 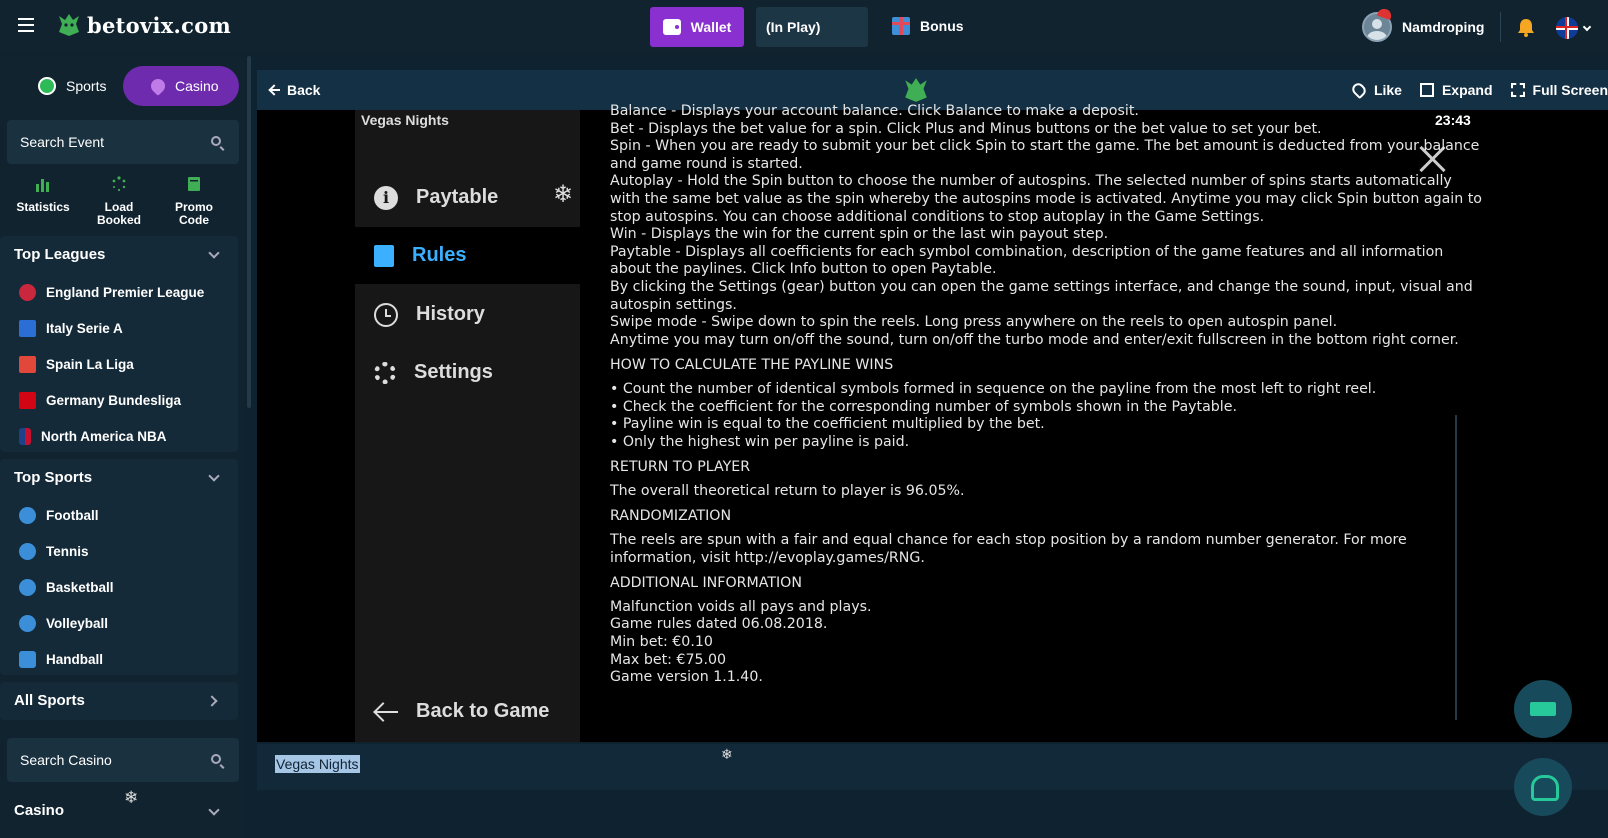 What do you see at coordinates (119, 255) in the screenshot?
I see `top-leagues-header: Top Leagues` at bounding box center [119, 255].